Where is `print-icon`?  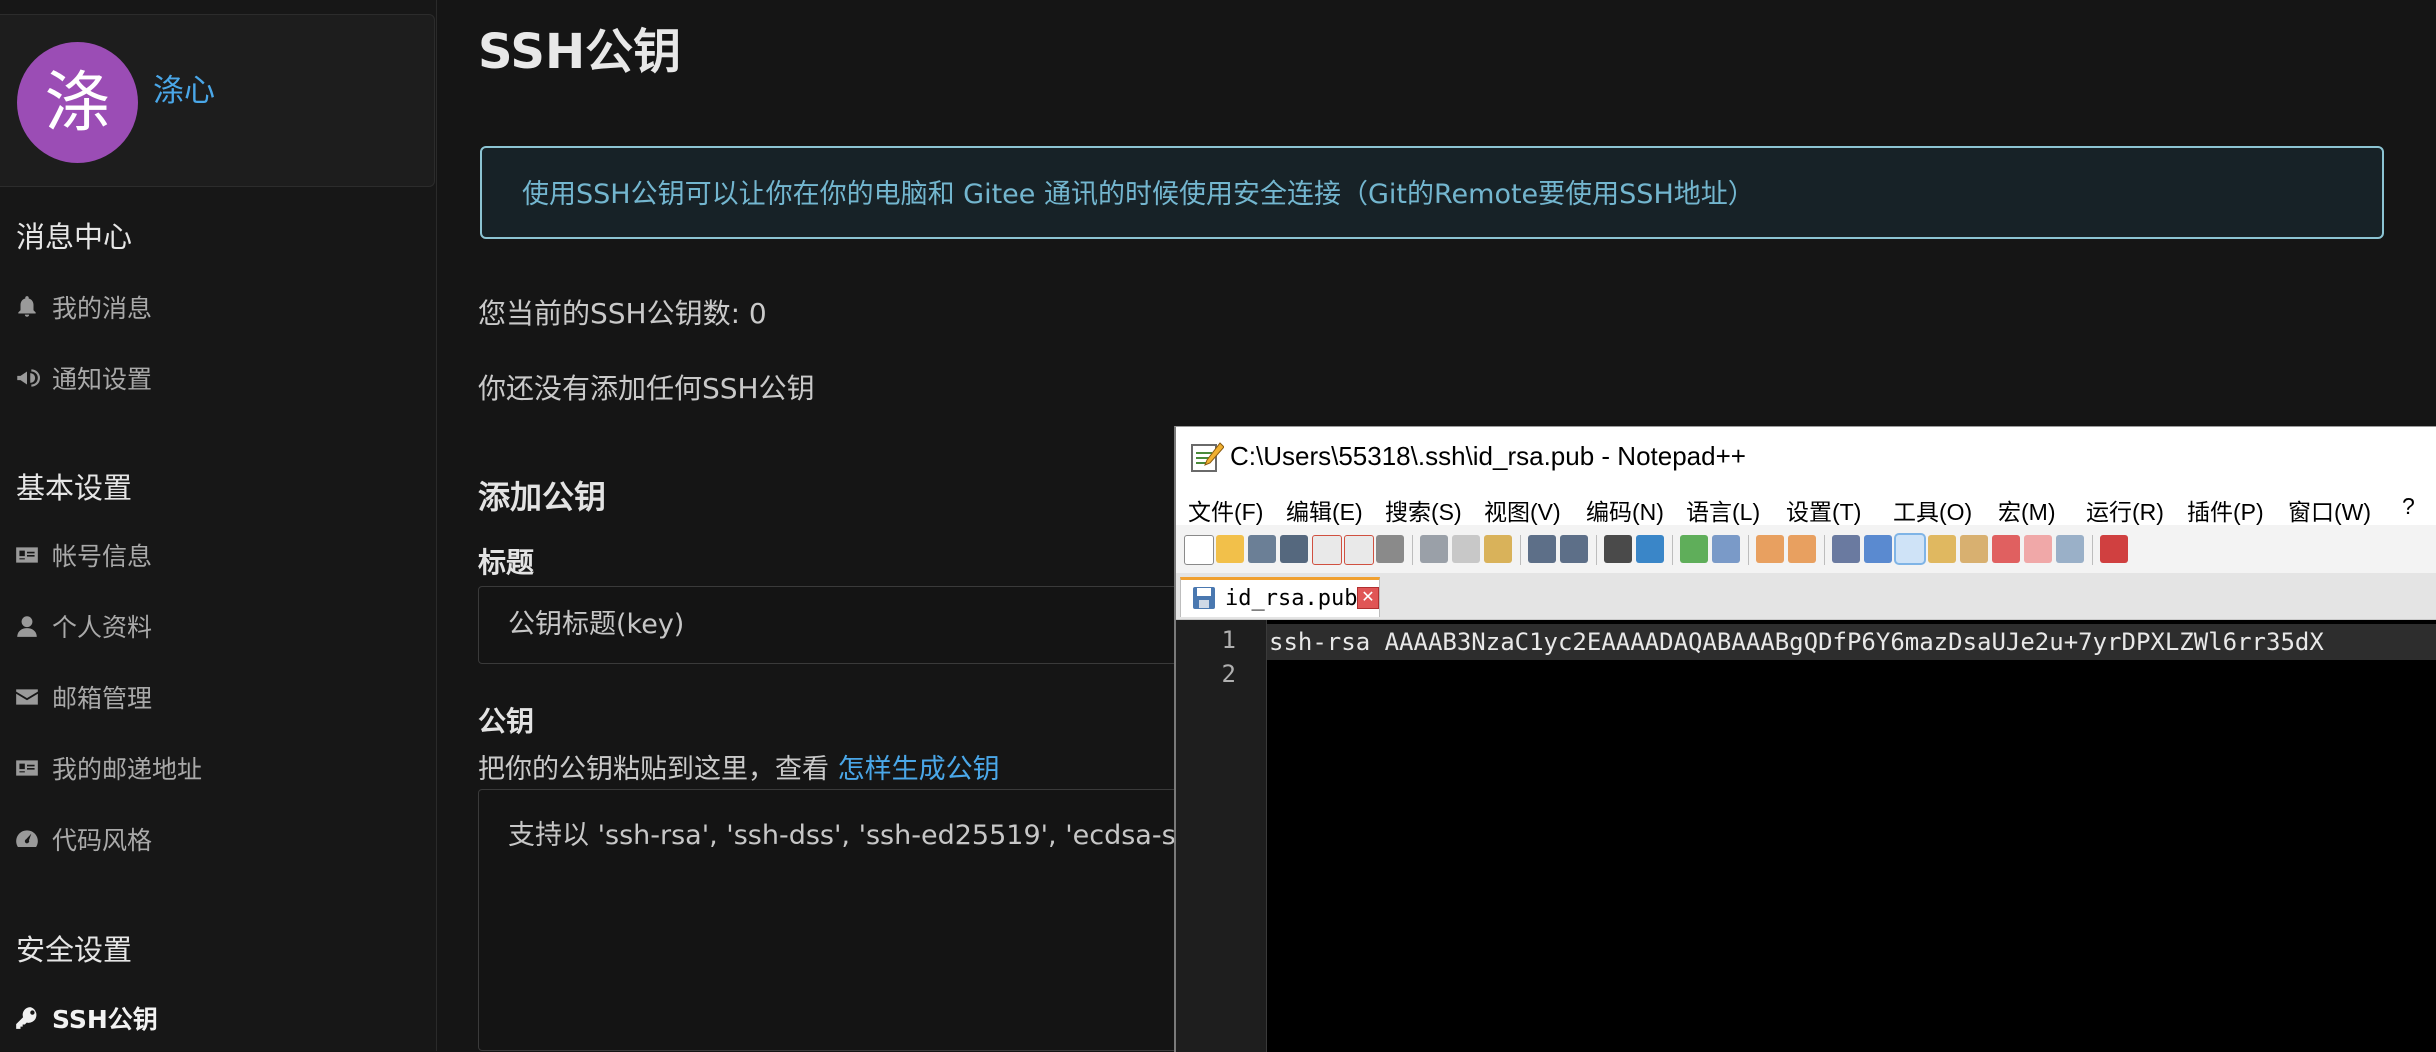
print-icon is located at coordinates (1390, 549).